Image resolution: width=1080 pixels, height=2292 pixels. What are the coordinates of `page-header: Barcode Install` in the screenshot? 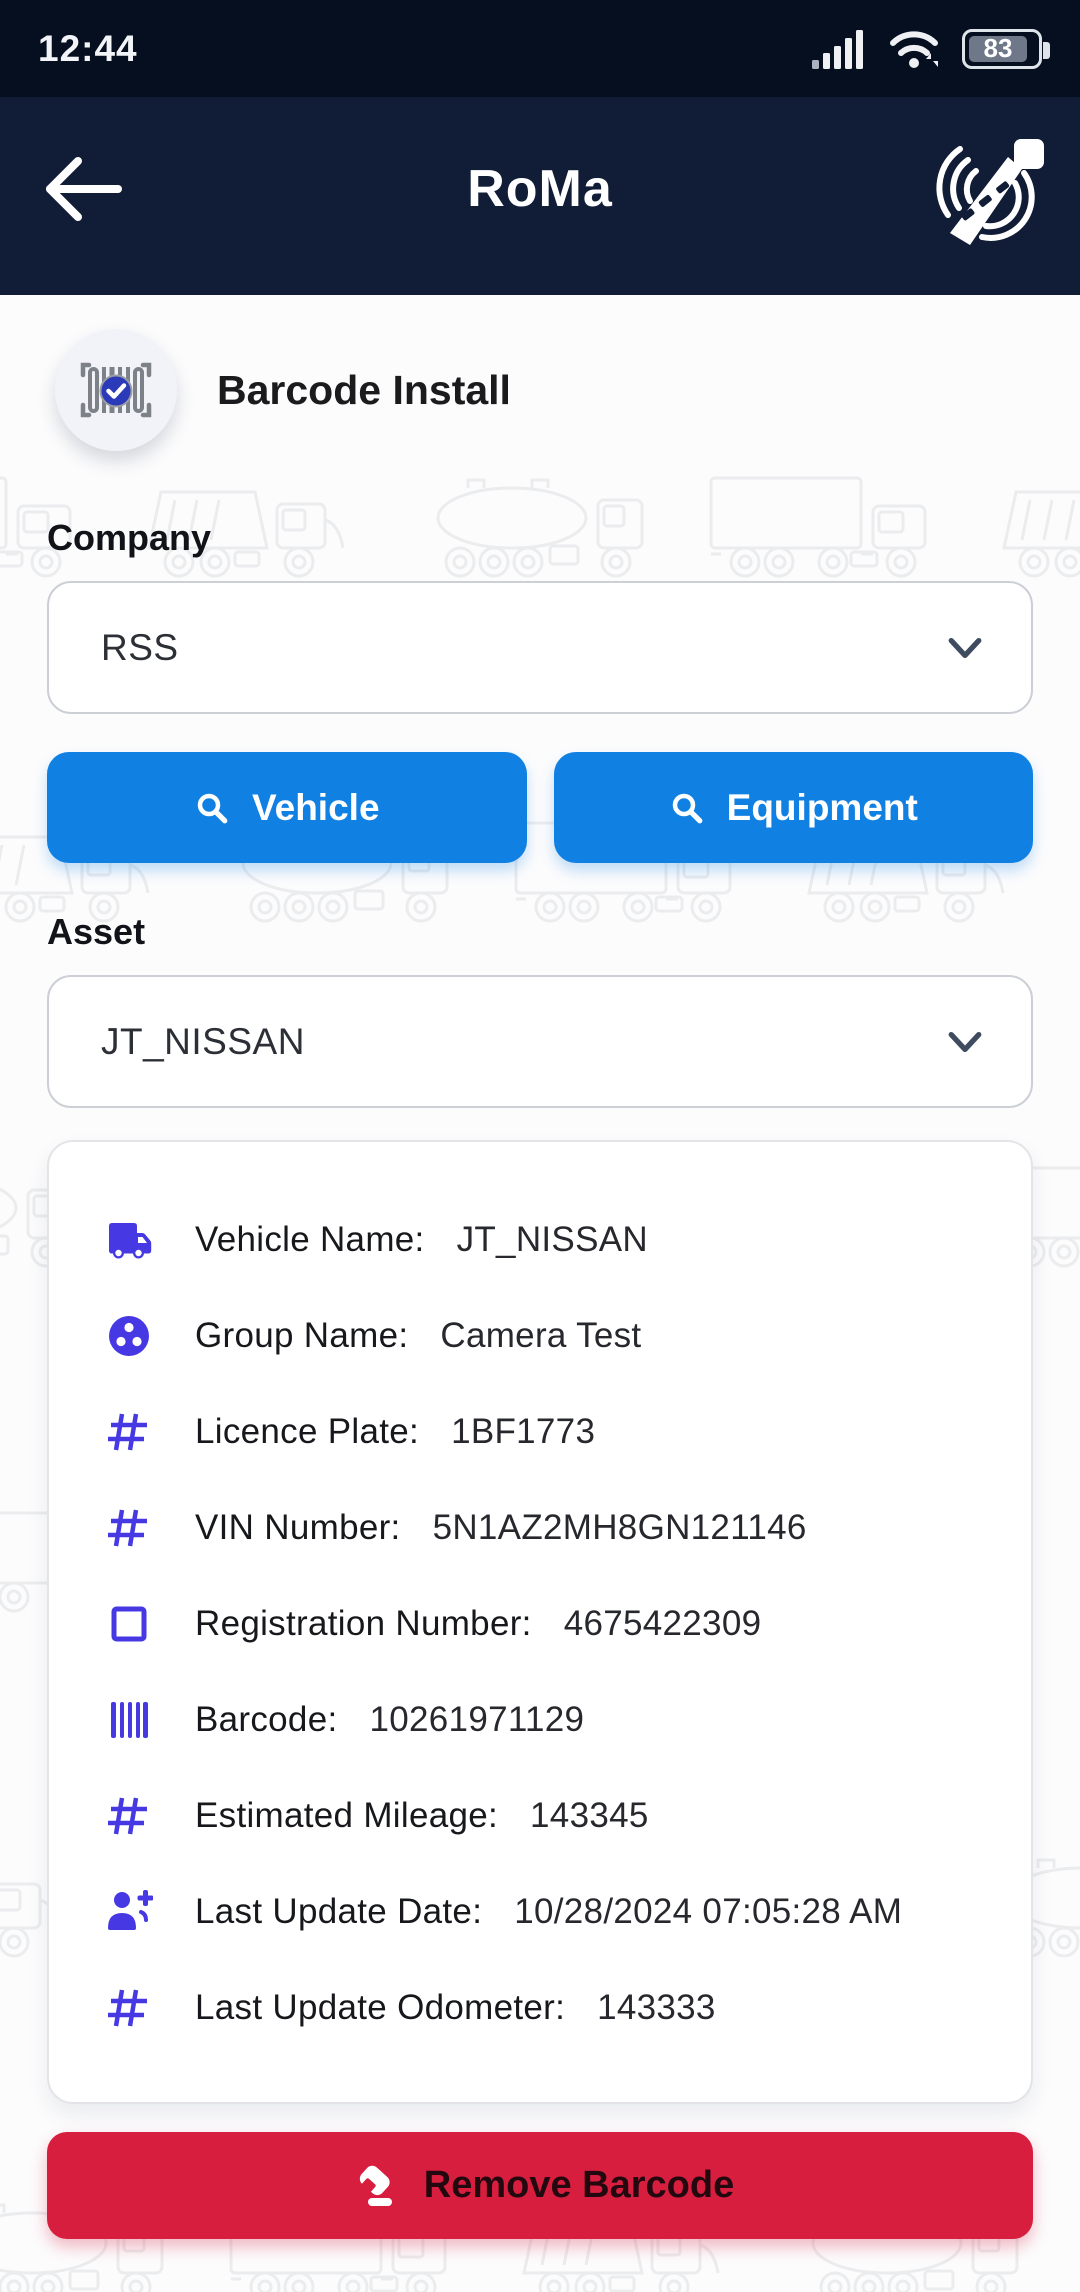 It's located at (540, 390).